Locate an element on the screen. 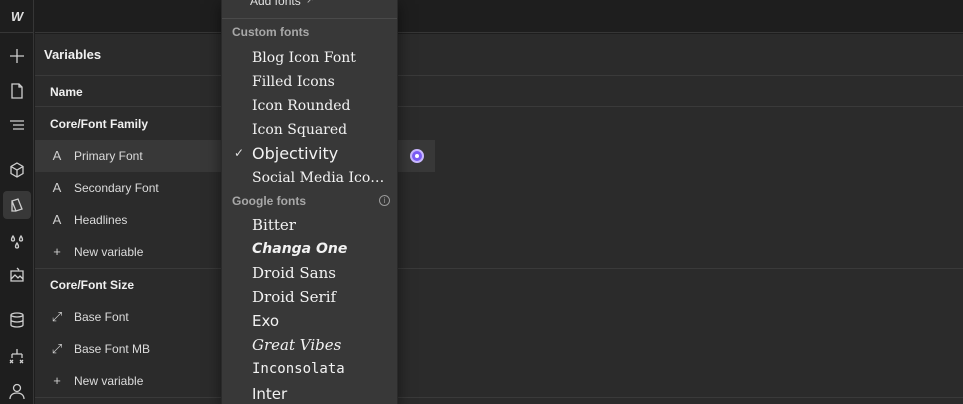 The width and height of the screenshot is (963, 404). drops-icon is located at coordinates (17, 242).